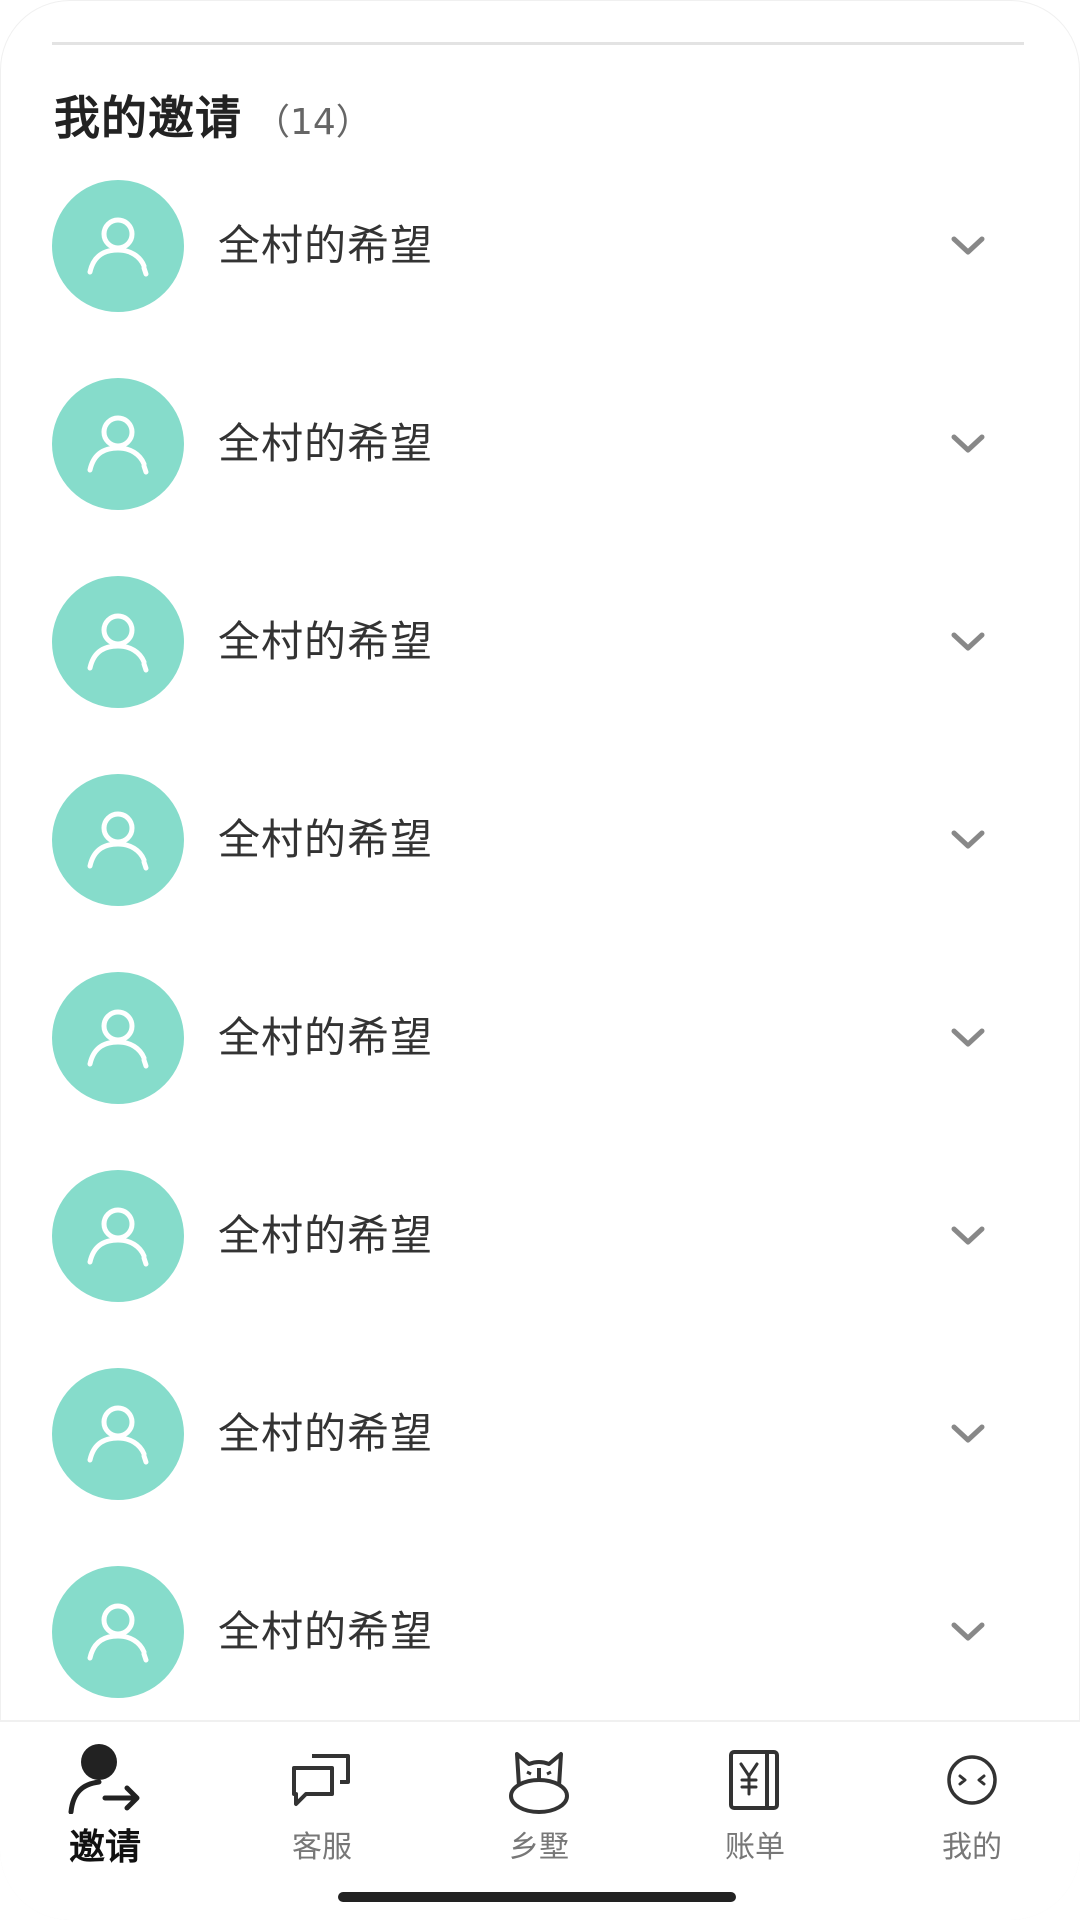  I want to click on villa-icon, so click(539, 1780).